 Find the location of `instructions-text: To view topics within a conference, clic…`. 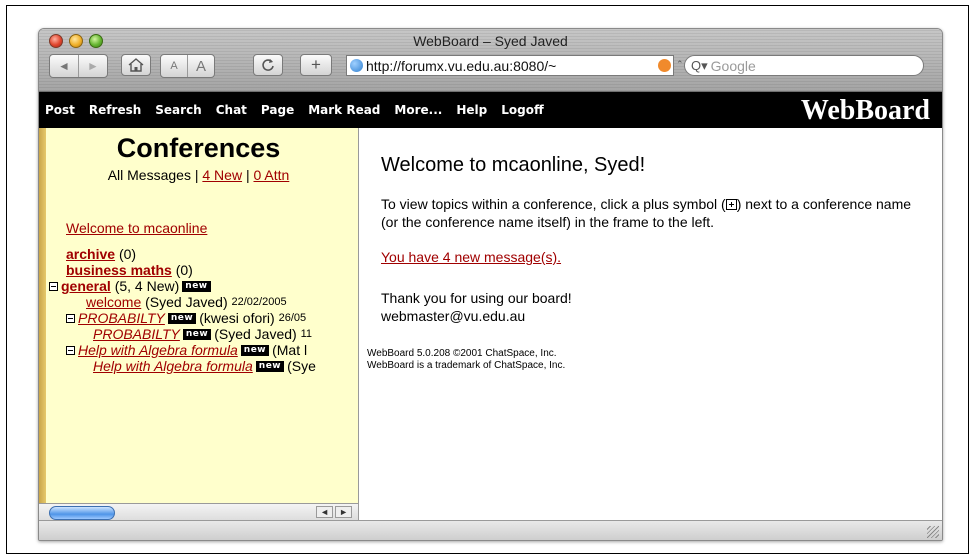

instructions-text: To view topics within a conference, clic… is located at coordinates (651, 213).